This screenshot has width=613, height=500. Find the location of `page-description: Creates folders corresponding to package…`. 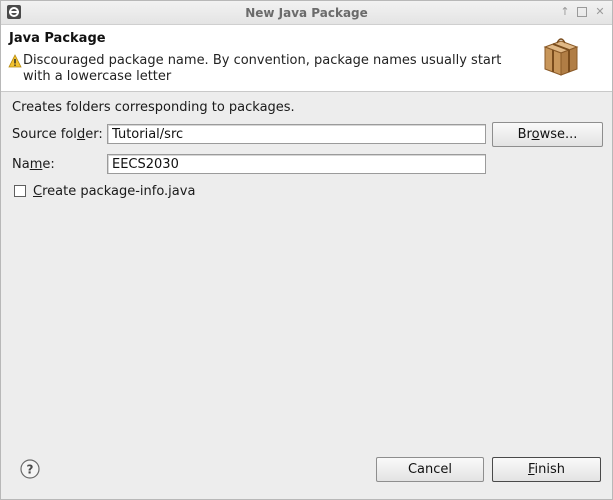

page-description: Creates folders corresponding to package… is located at coordinates (153, 107).